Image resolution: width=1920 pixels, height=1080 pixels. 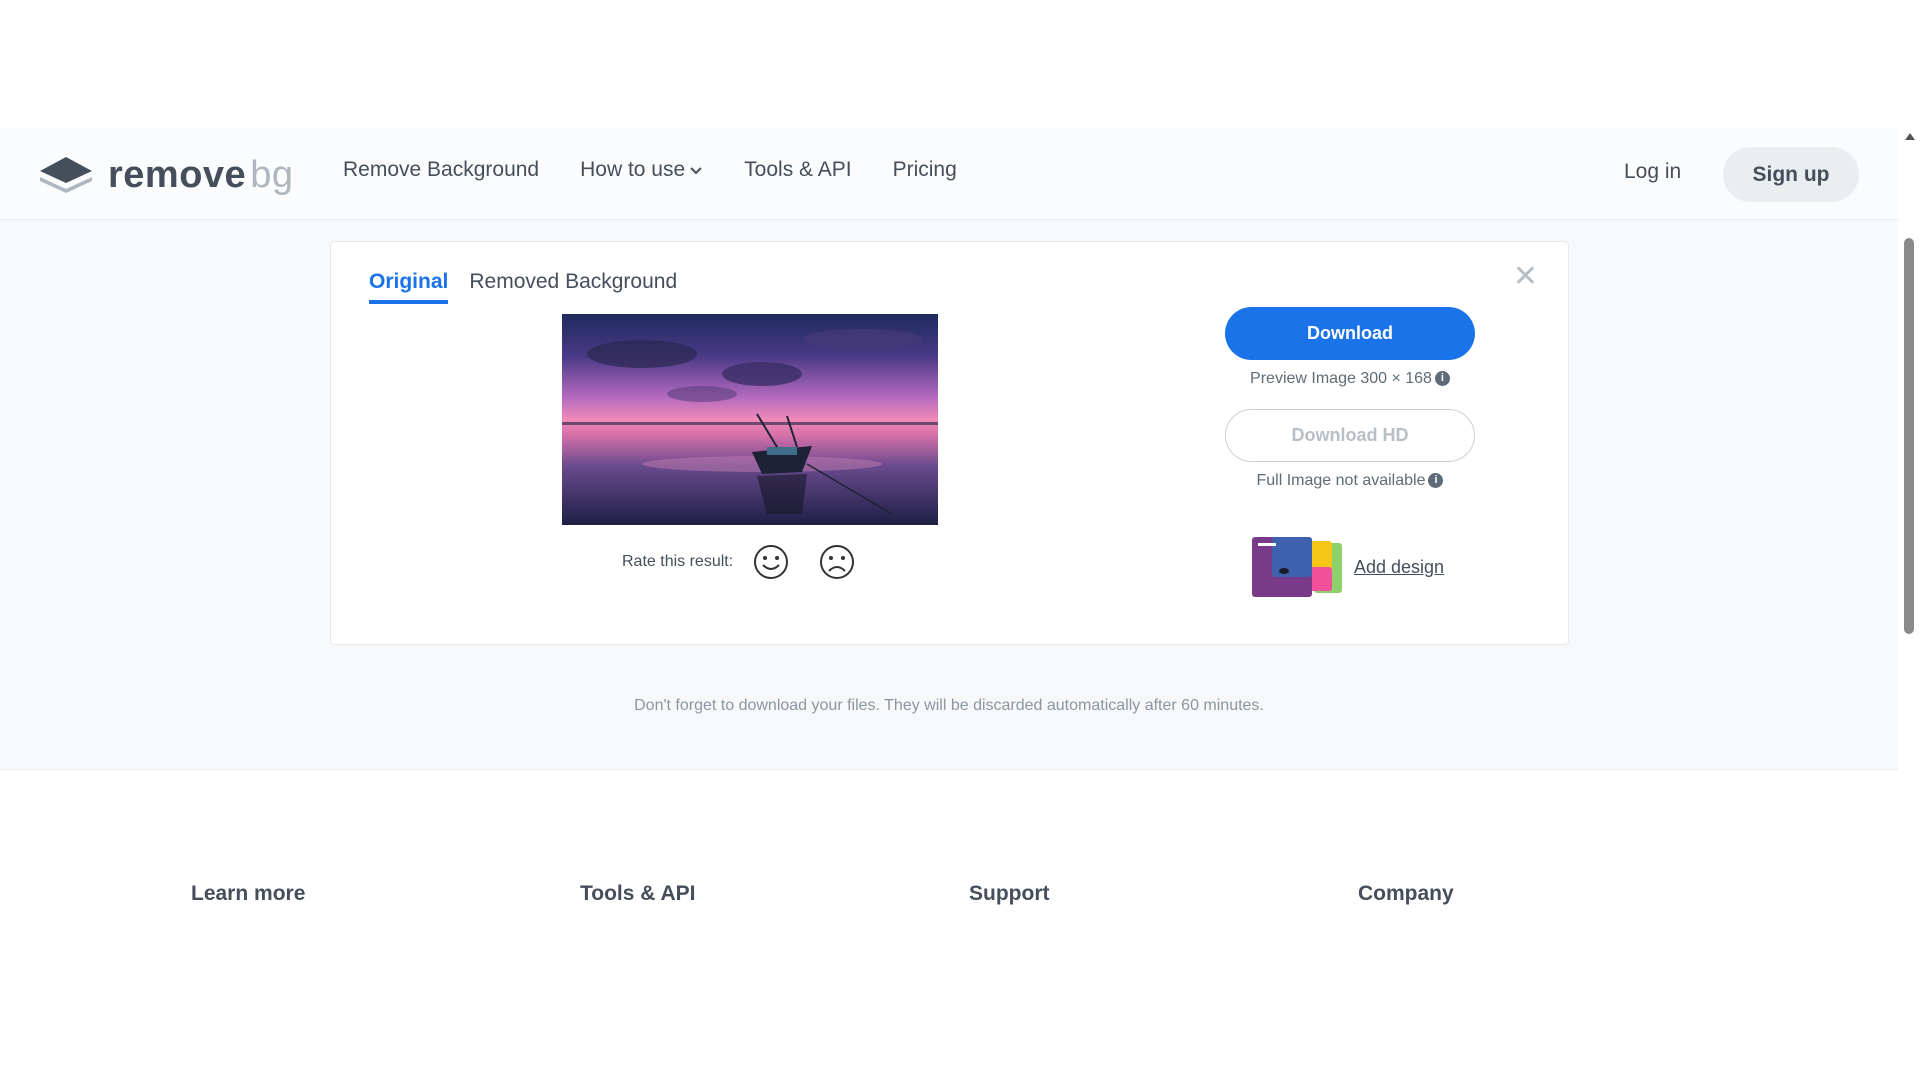 I want to click on rating-section: Rate this result:, so click(x=753, y=562).